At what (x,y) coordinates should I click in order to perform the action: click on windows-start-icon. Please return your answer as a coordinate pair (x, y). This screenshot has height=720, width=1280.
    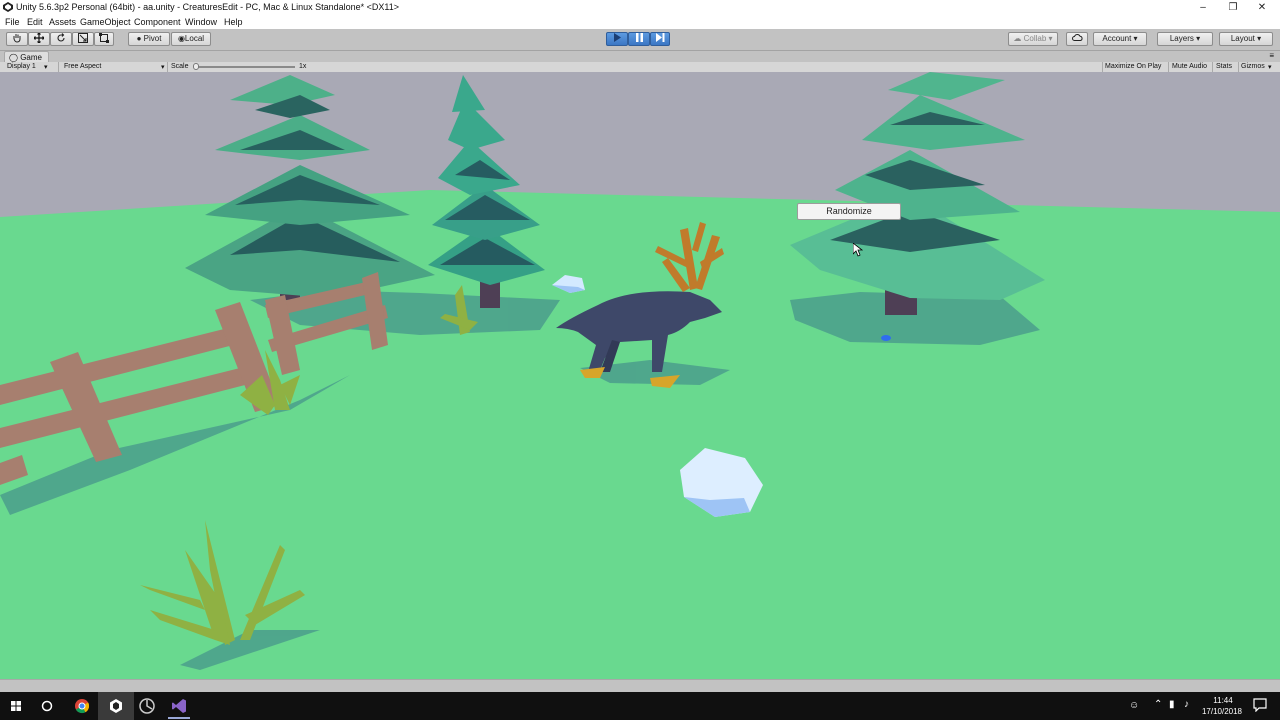
    Looking at the image, I should click on (16, 706).